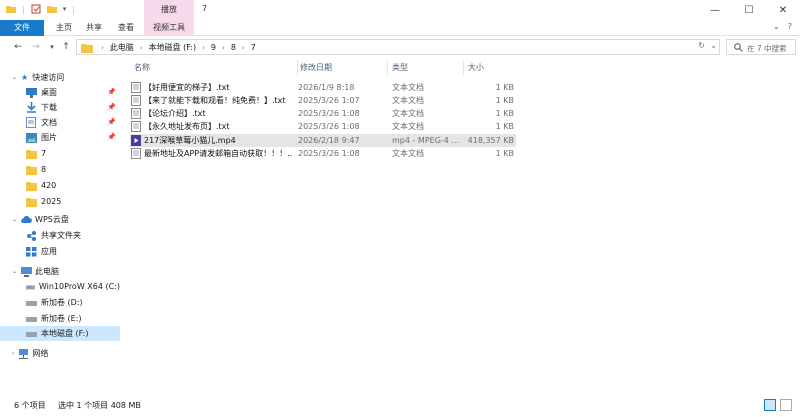  Describe the element at coordinates (713, 45) in the screenshot. I see `address-dropdown-icon: ⌄` at that location.